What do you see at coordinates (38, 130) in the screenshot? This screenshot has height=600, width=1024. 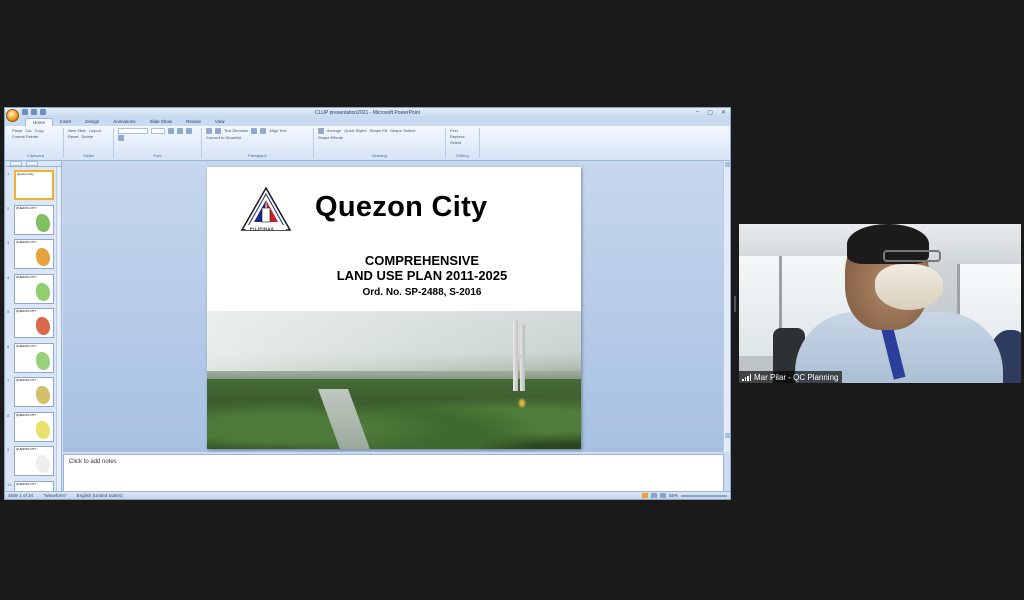 I see `copy-button: Copy` at bounding box center [38, 130].